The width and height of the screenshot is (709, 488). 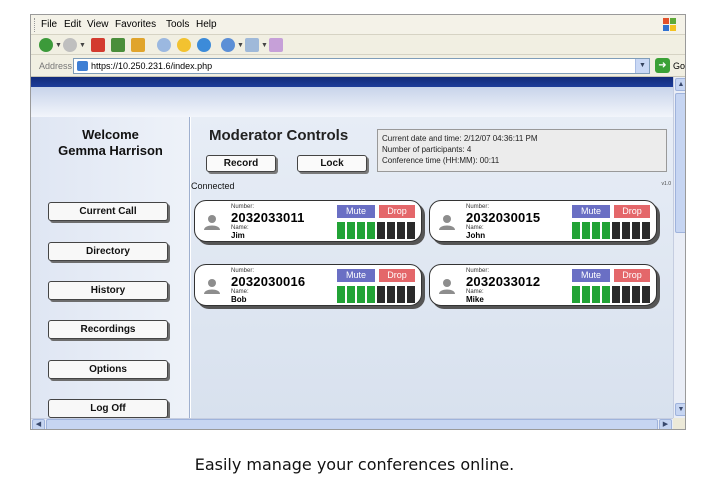 I want to click on print-dropdown-icon: ▼, so click(x=264, y=45).